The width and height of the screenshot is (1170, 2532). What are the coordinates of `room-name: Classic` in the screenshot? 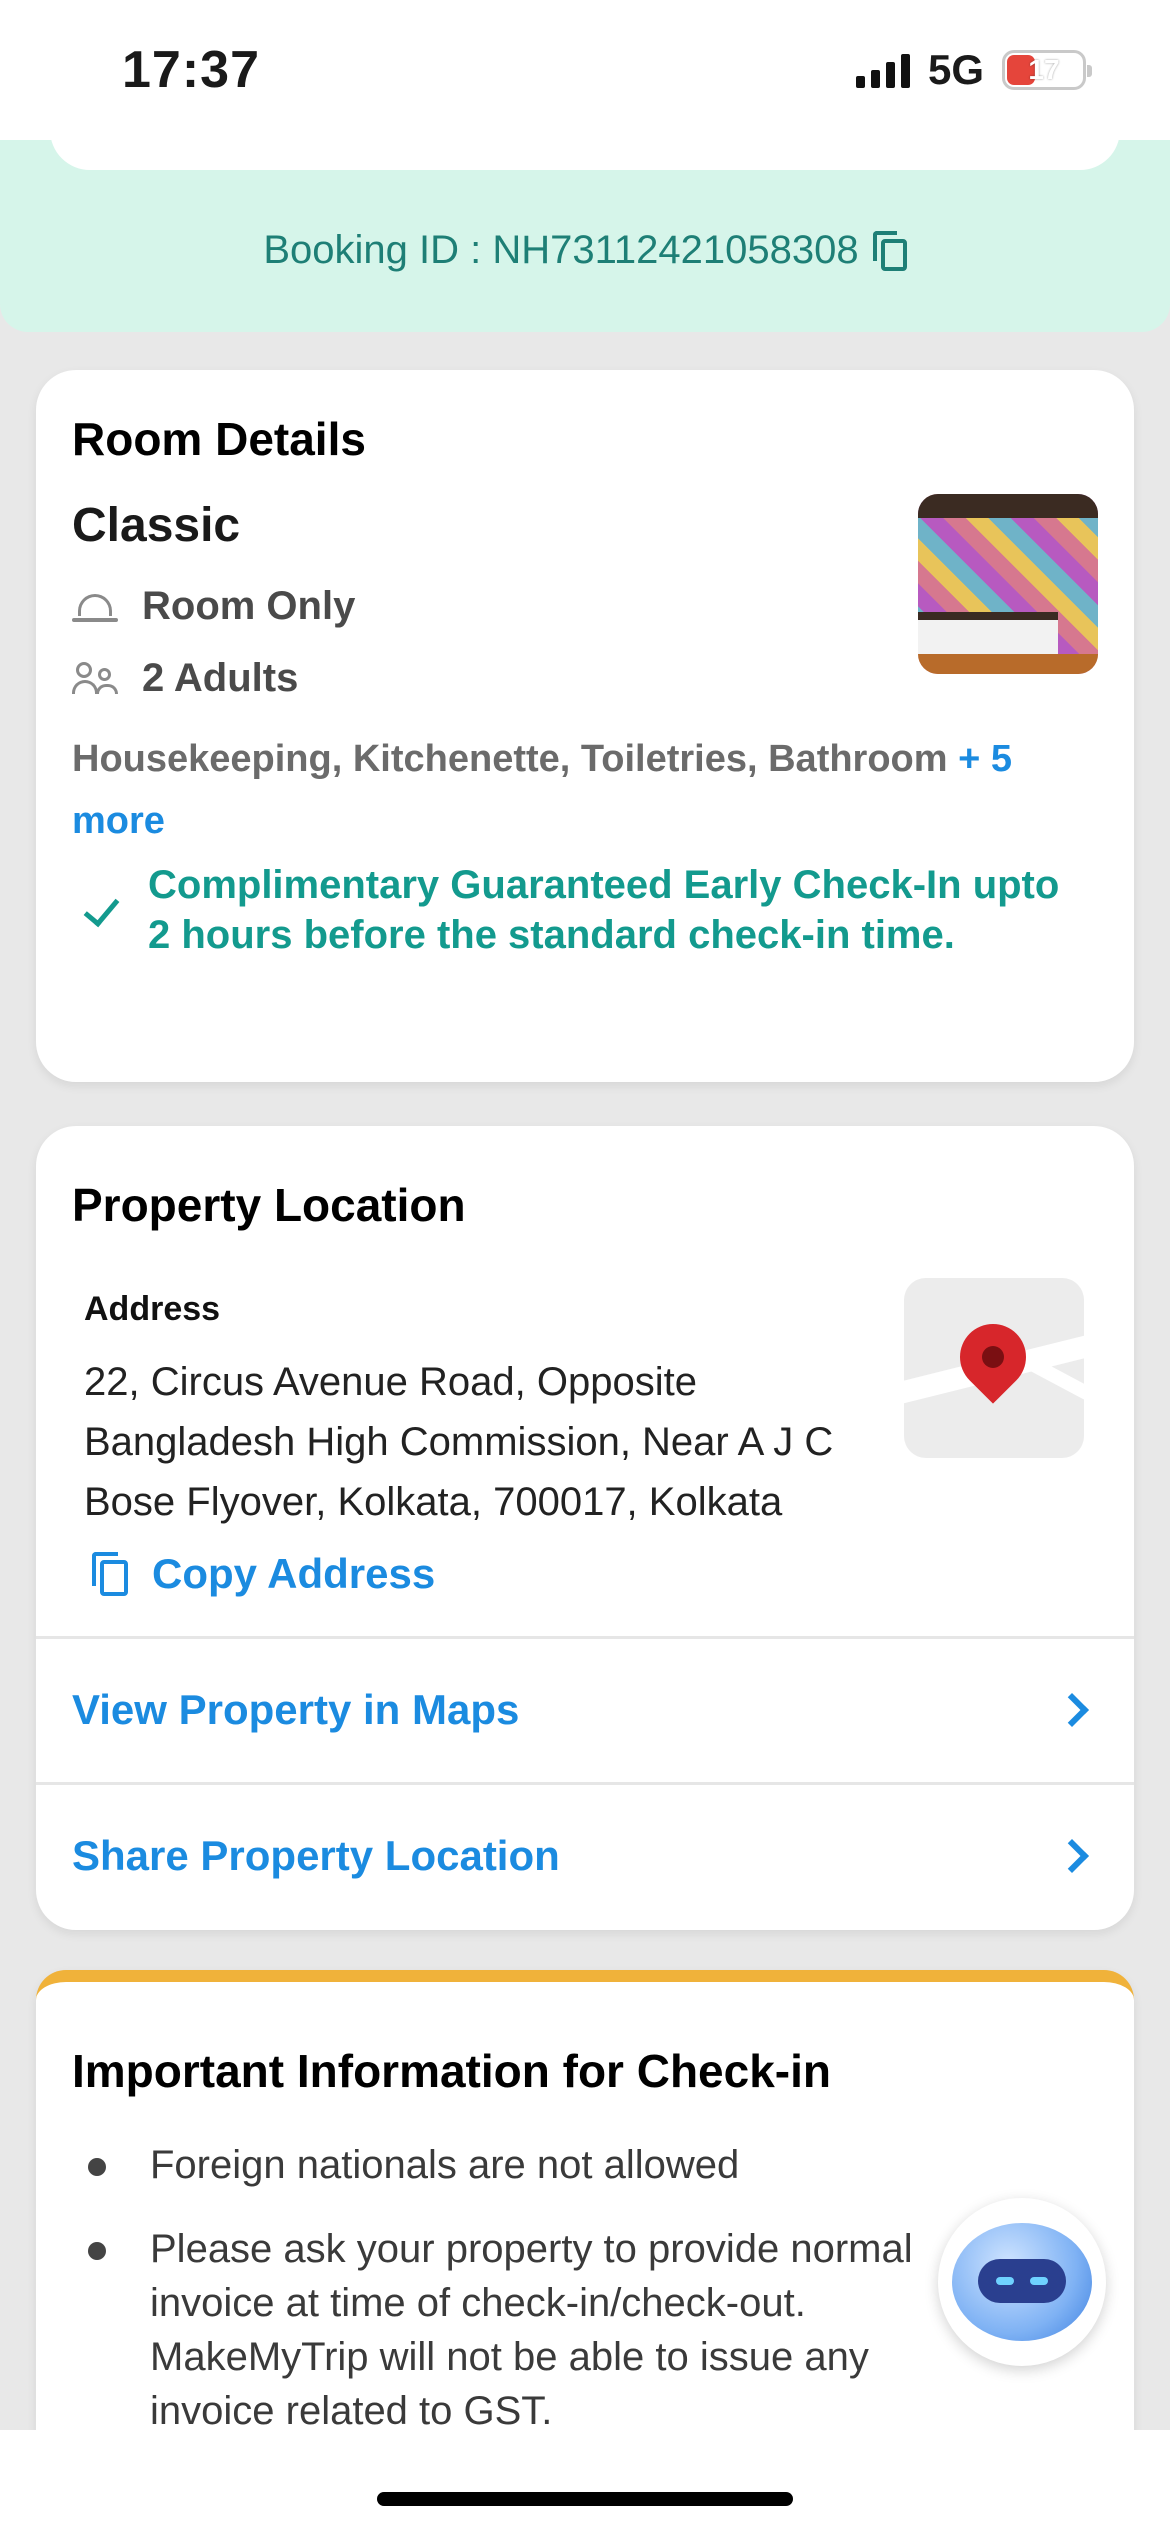 It's located at (156, 525).